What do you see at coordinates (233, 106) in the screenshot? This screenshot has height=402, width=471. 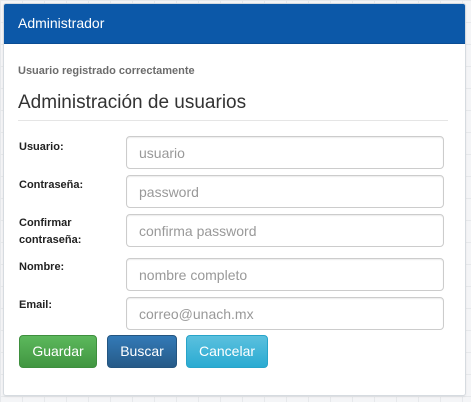 I see `section-title: Administración de usuarios` at bounding box center [233, 106].